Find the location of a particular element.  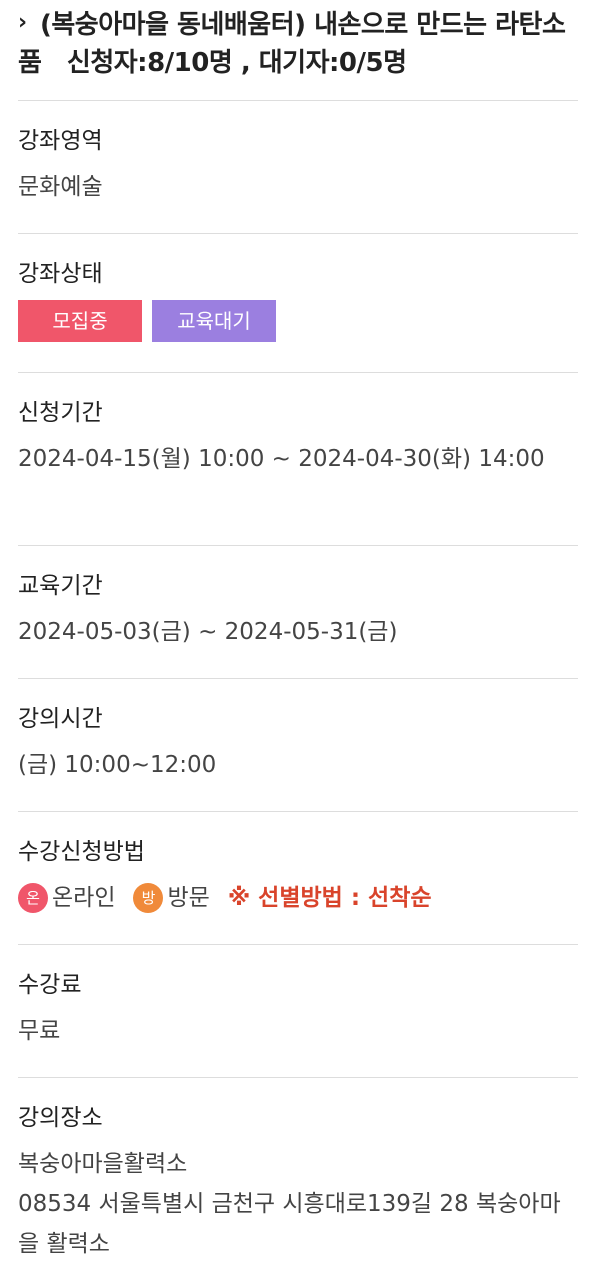

place-label: 강의장소 is located at coordinates (60, 1118).